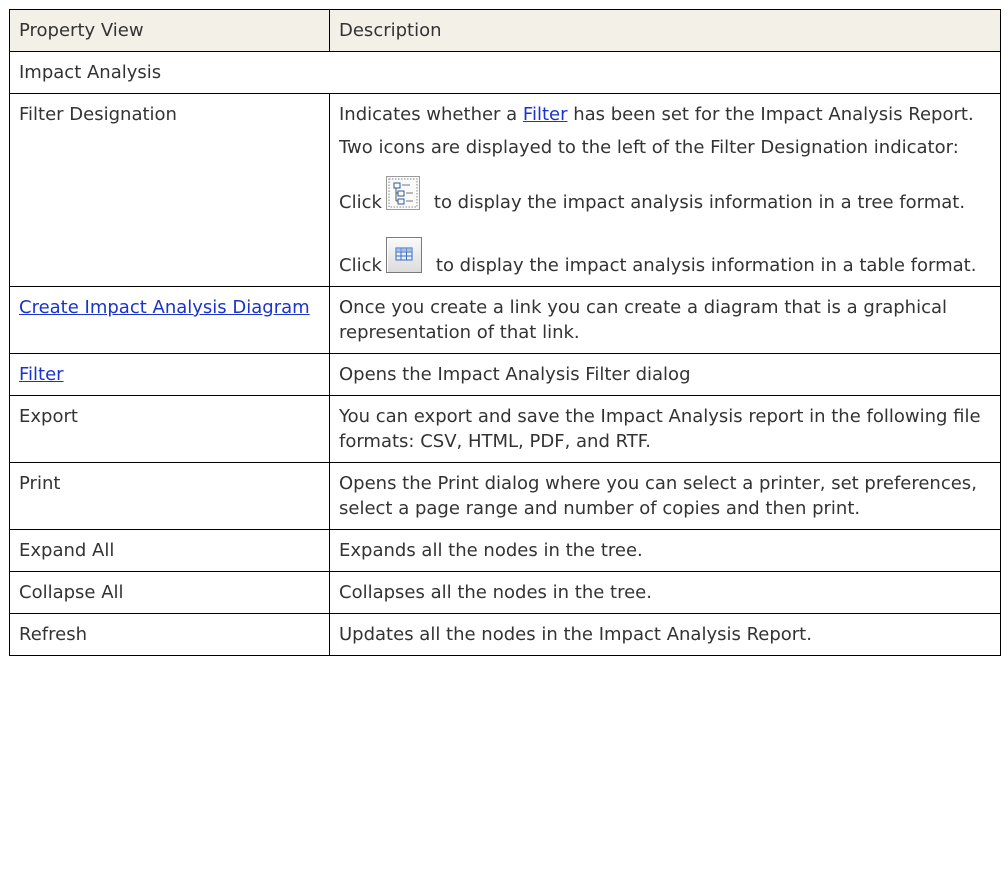 Image resolution: width=1008 pixels, height=892 pixels. What do you see at coordinates (403, 255) in the screenshot?
I see `table-view-icon` at bounding box center [403, 255].